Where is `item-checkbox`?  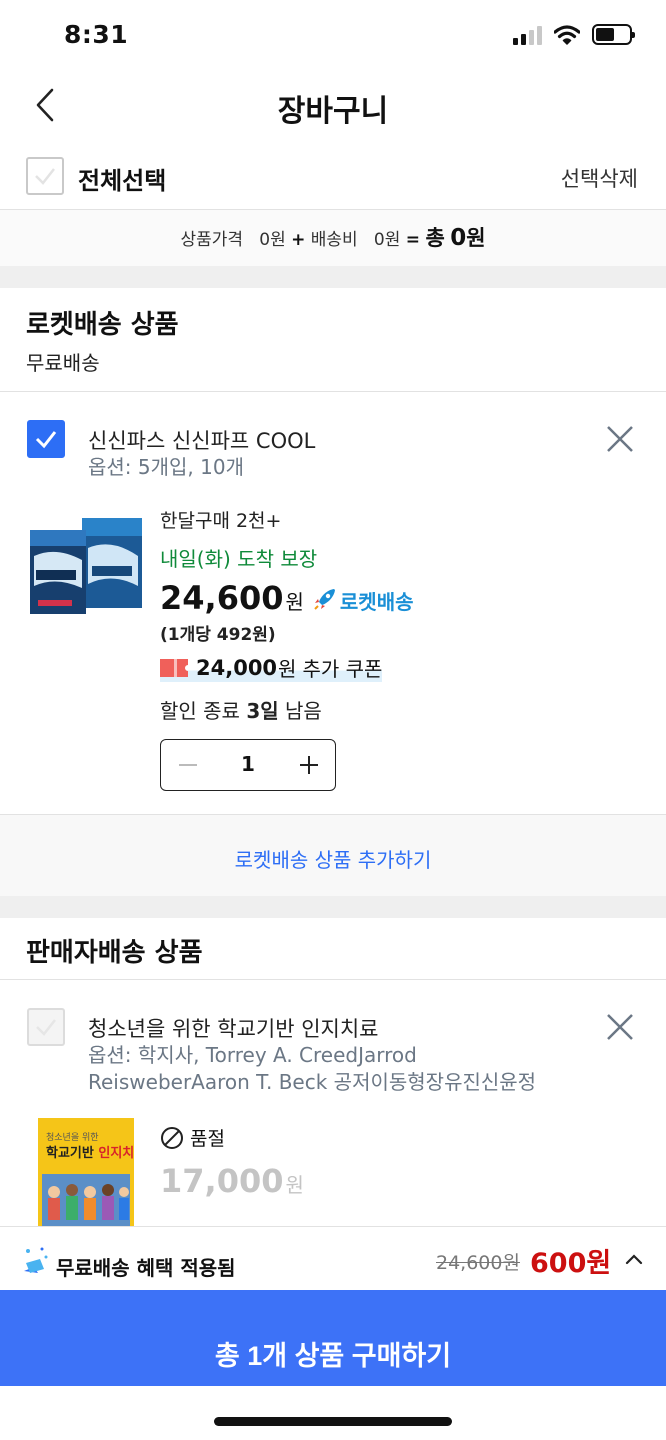 item-checkbox is located at coordinates (46, 439).